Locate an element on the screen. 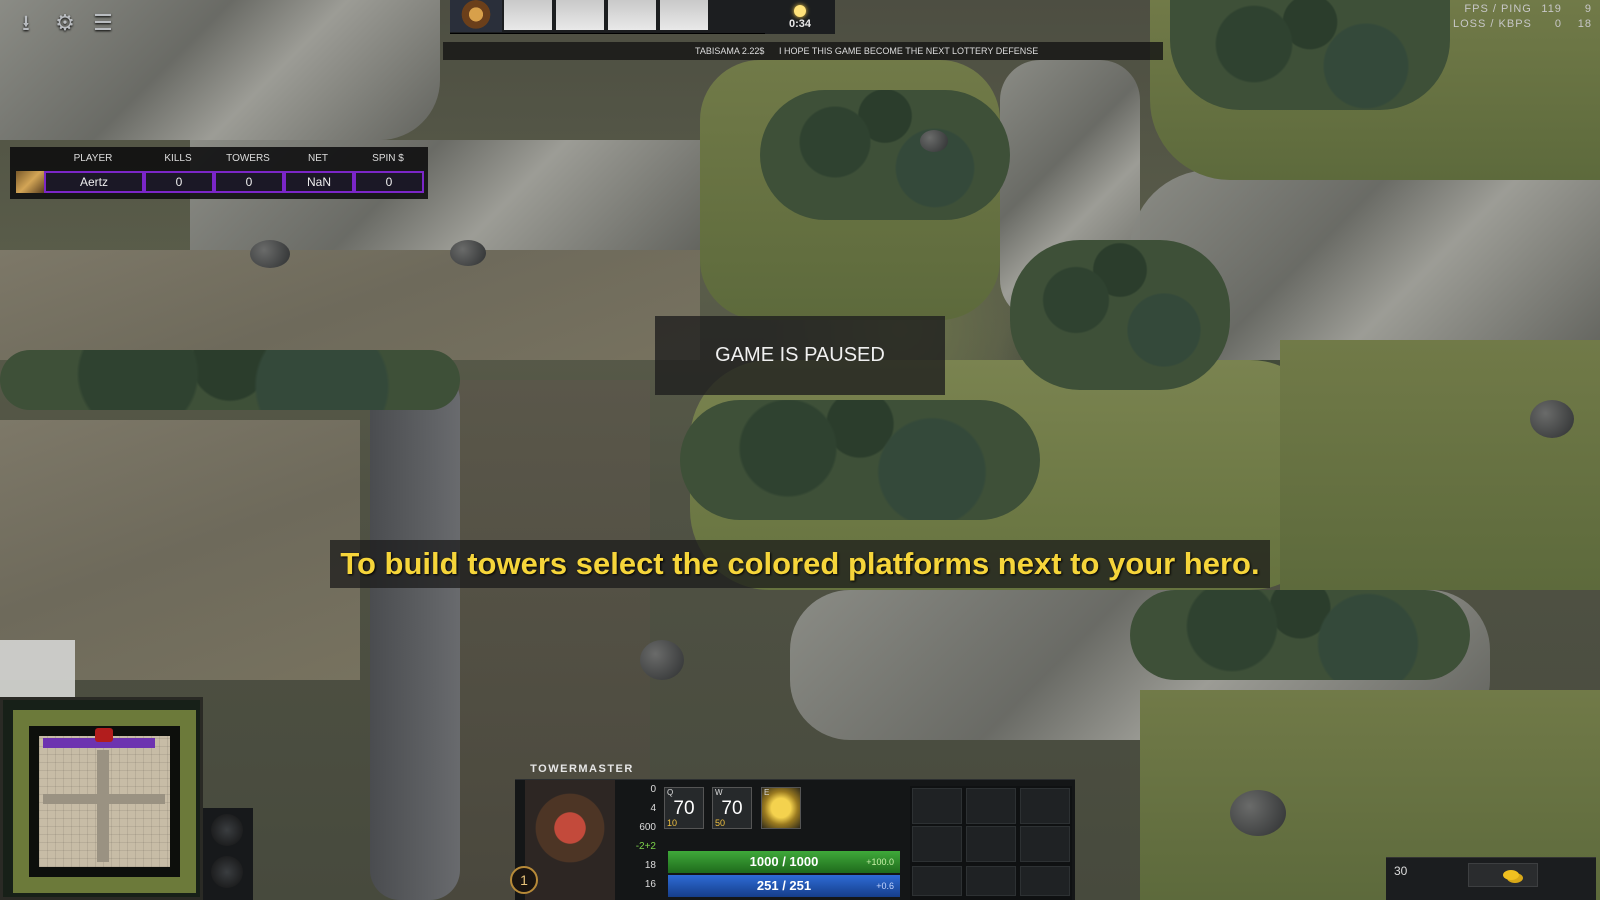 The image size is (1600, 900). game-clock: 0:34 is located at coordinates (800, 17).